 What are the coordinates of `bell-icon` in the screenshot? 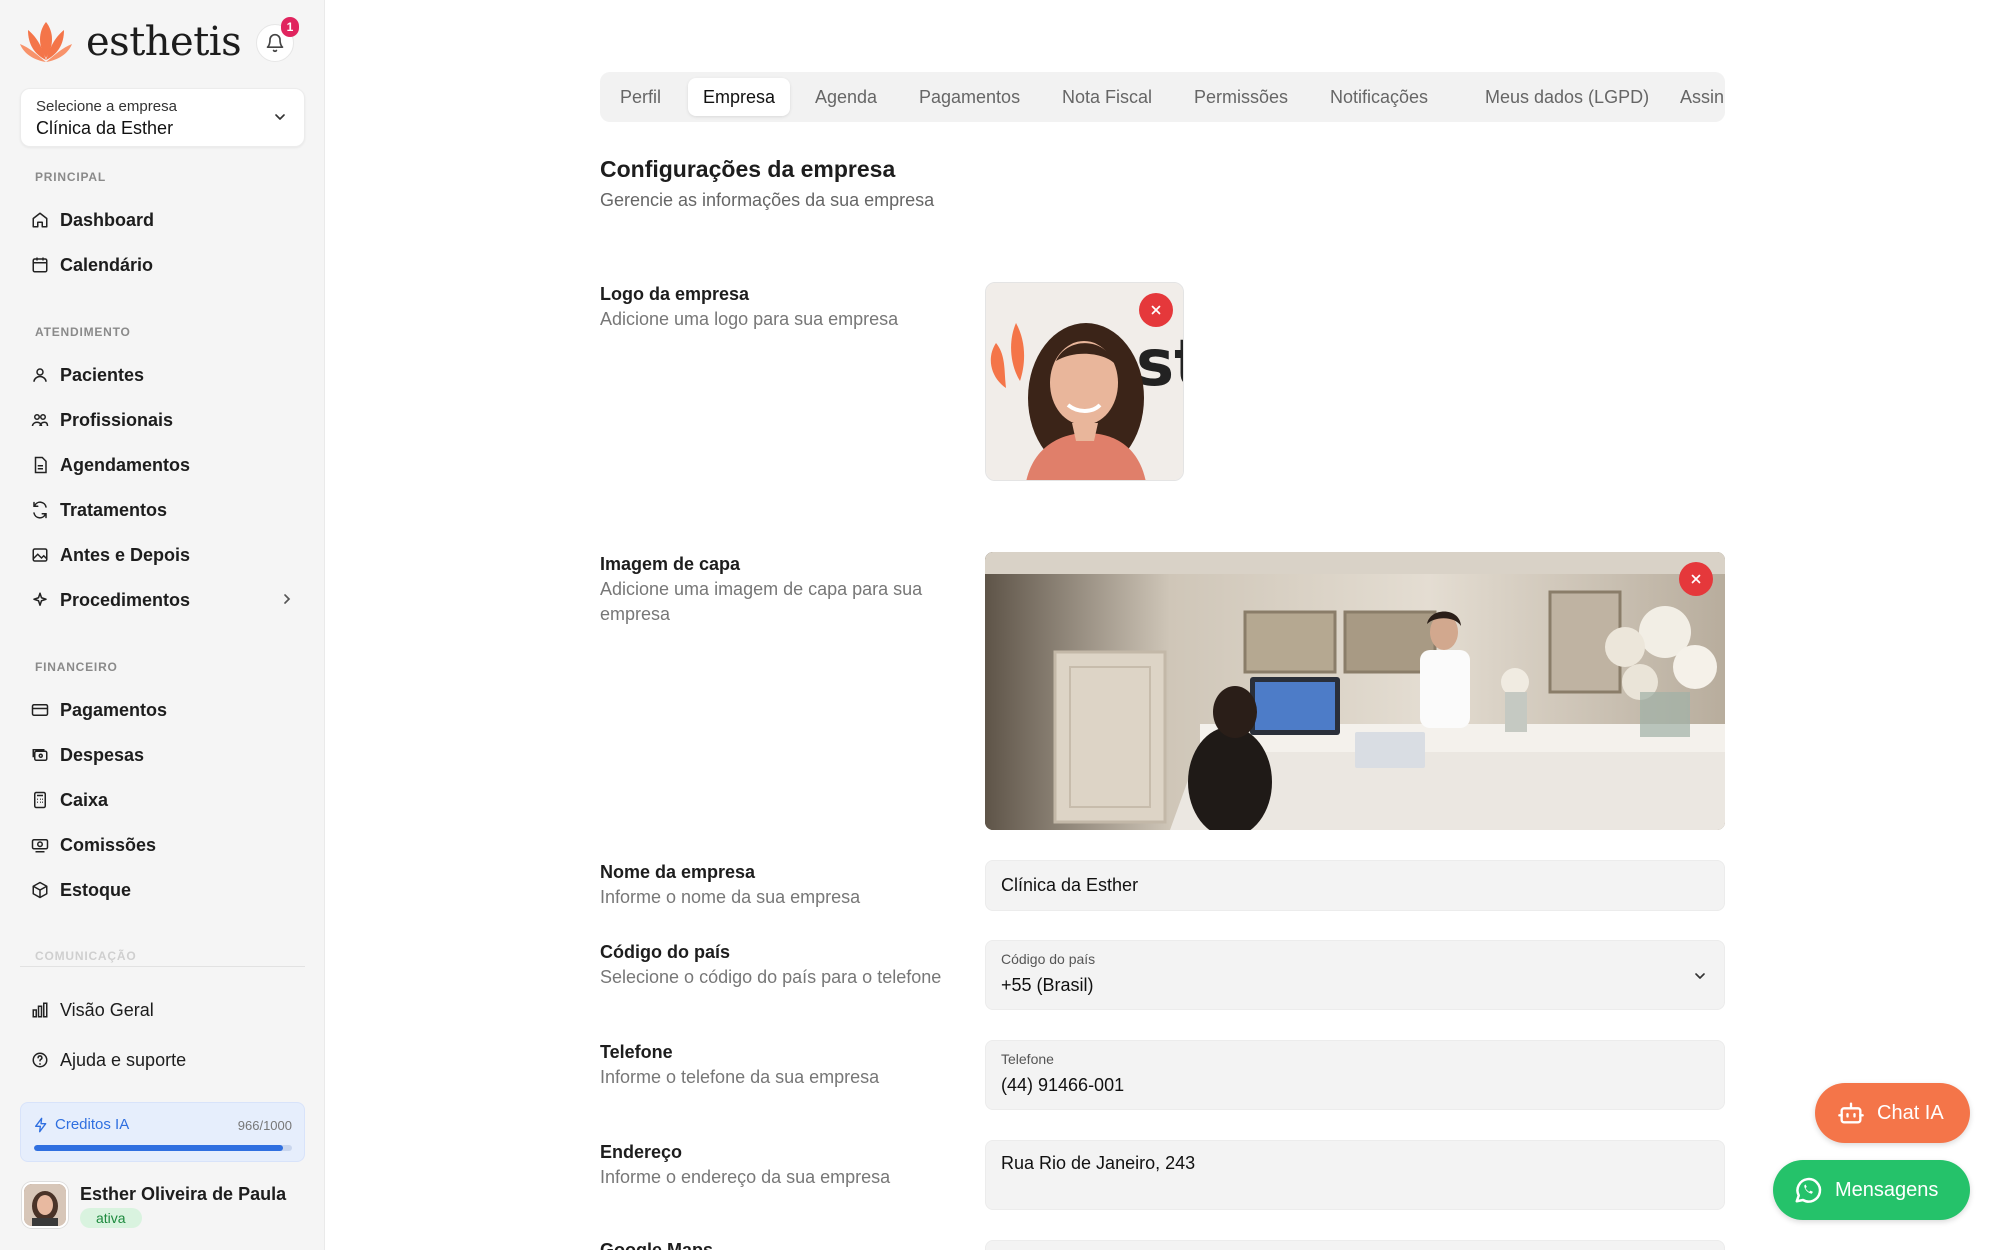 It's located at (275, 43).